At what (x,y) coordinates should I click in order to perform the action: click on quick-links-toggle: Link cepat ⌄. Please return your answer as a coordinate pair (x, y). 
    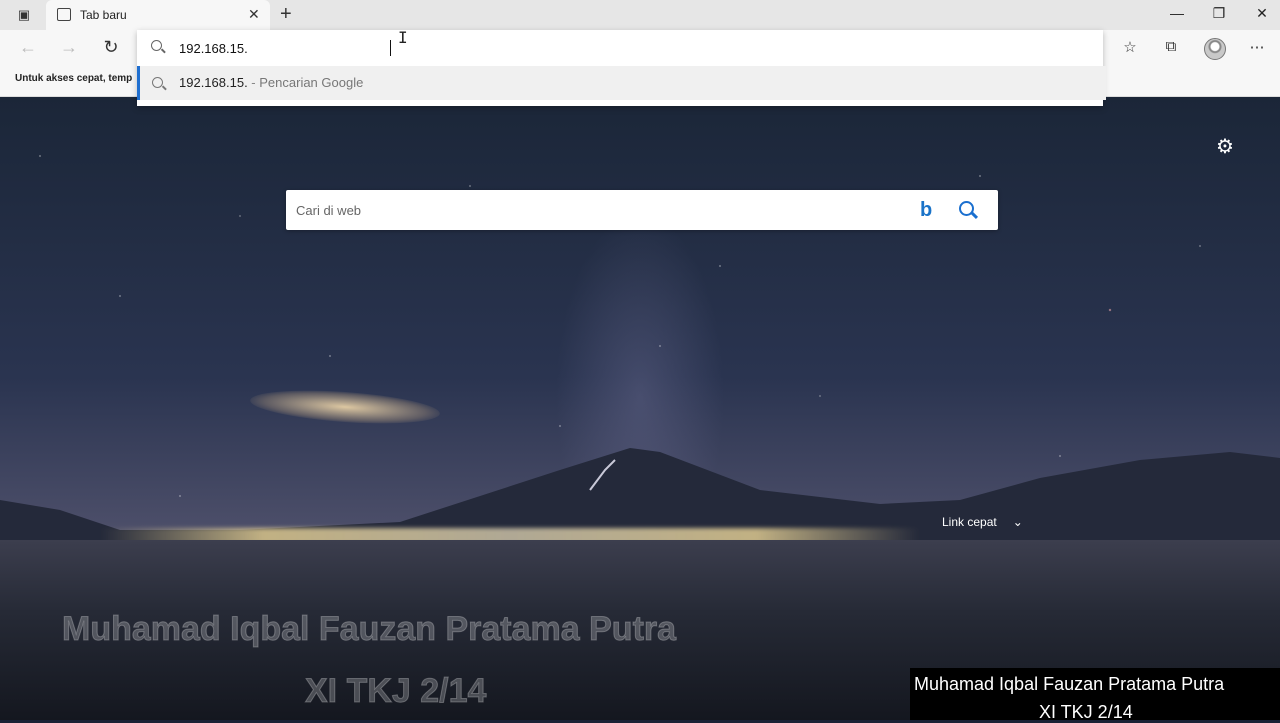
    Looking at the image, I should click on (982, 522).